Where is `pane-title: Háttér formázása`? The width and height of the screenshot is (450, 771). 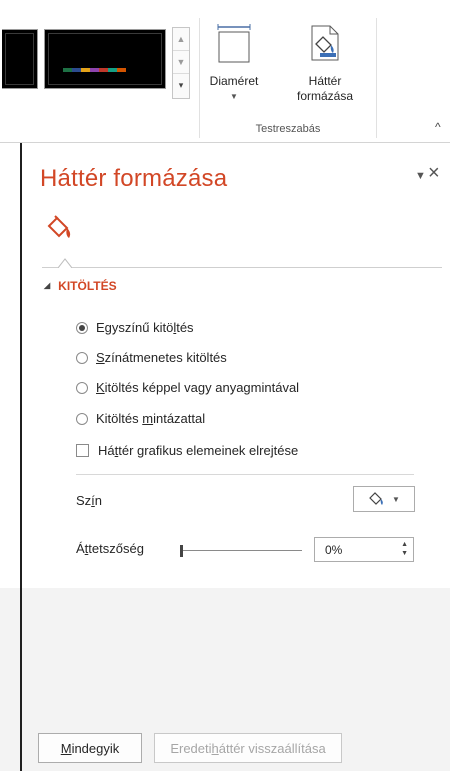 pane-title: Háttér formázása is located at coordinates (134, 178).